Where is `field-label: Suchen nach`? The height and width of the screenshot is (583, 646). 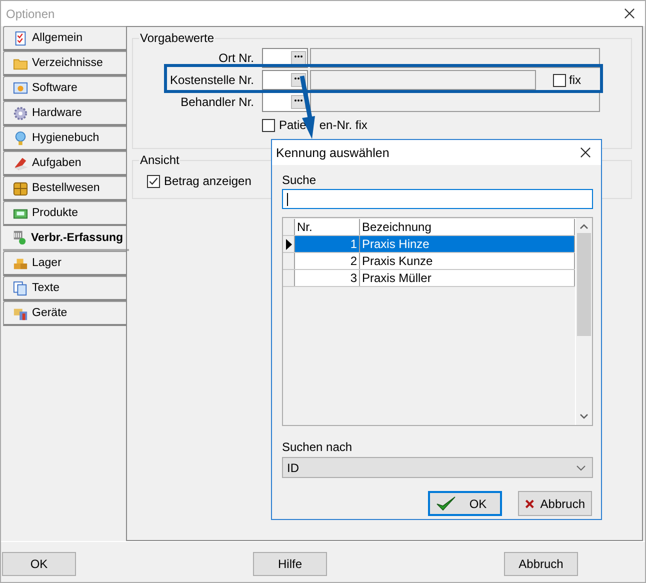 field-label: Suchen nach is located at coordinates (318, 448).